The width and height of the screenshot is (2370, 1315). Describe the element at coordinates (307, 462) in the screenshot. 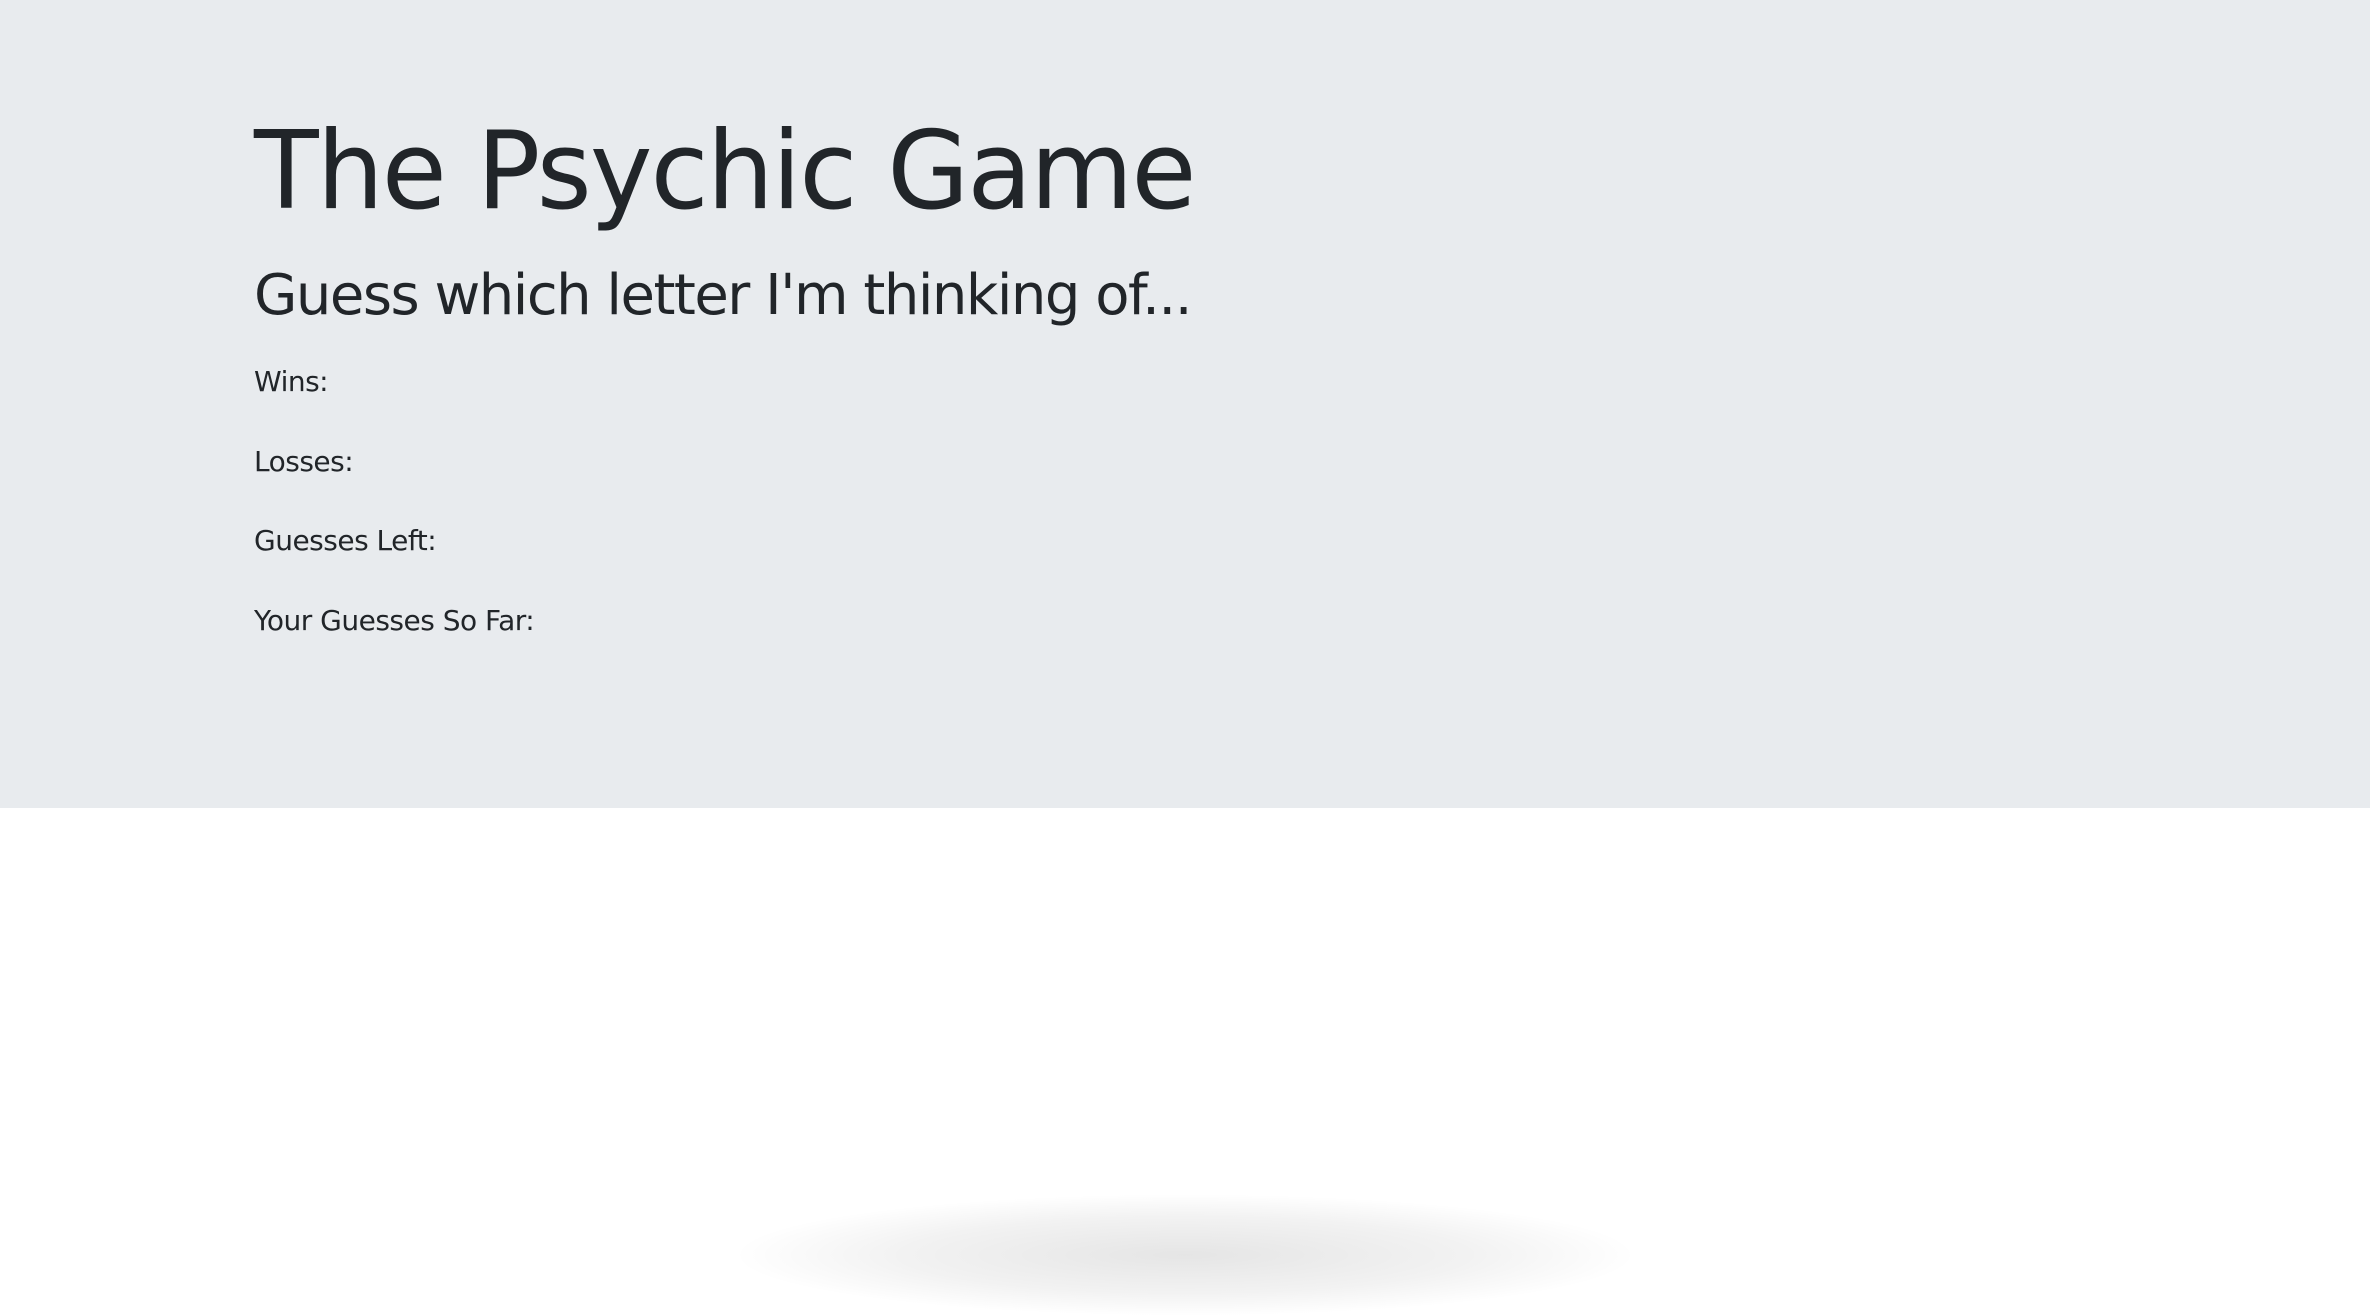

I see `losses-stat: Losses:` at that location.